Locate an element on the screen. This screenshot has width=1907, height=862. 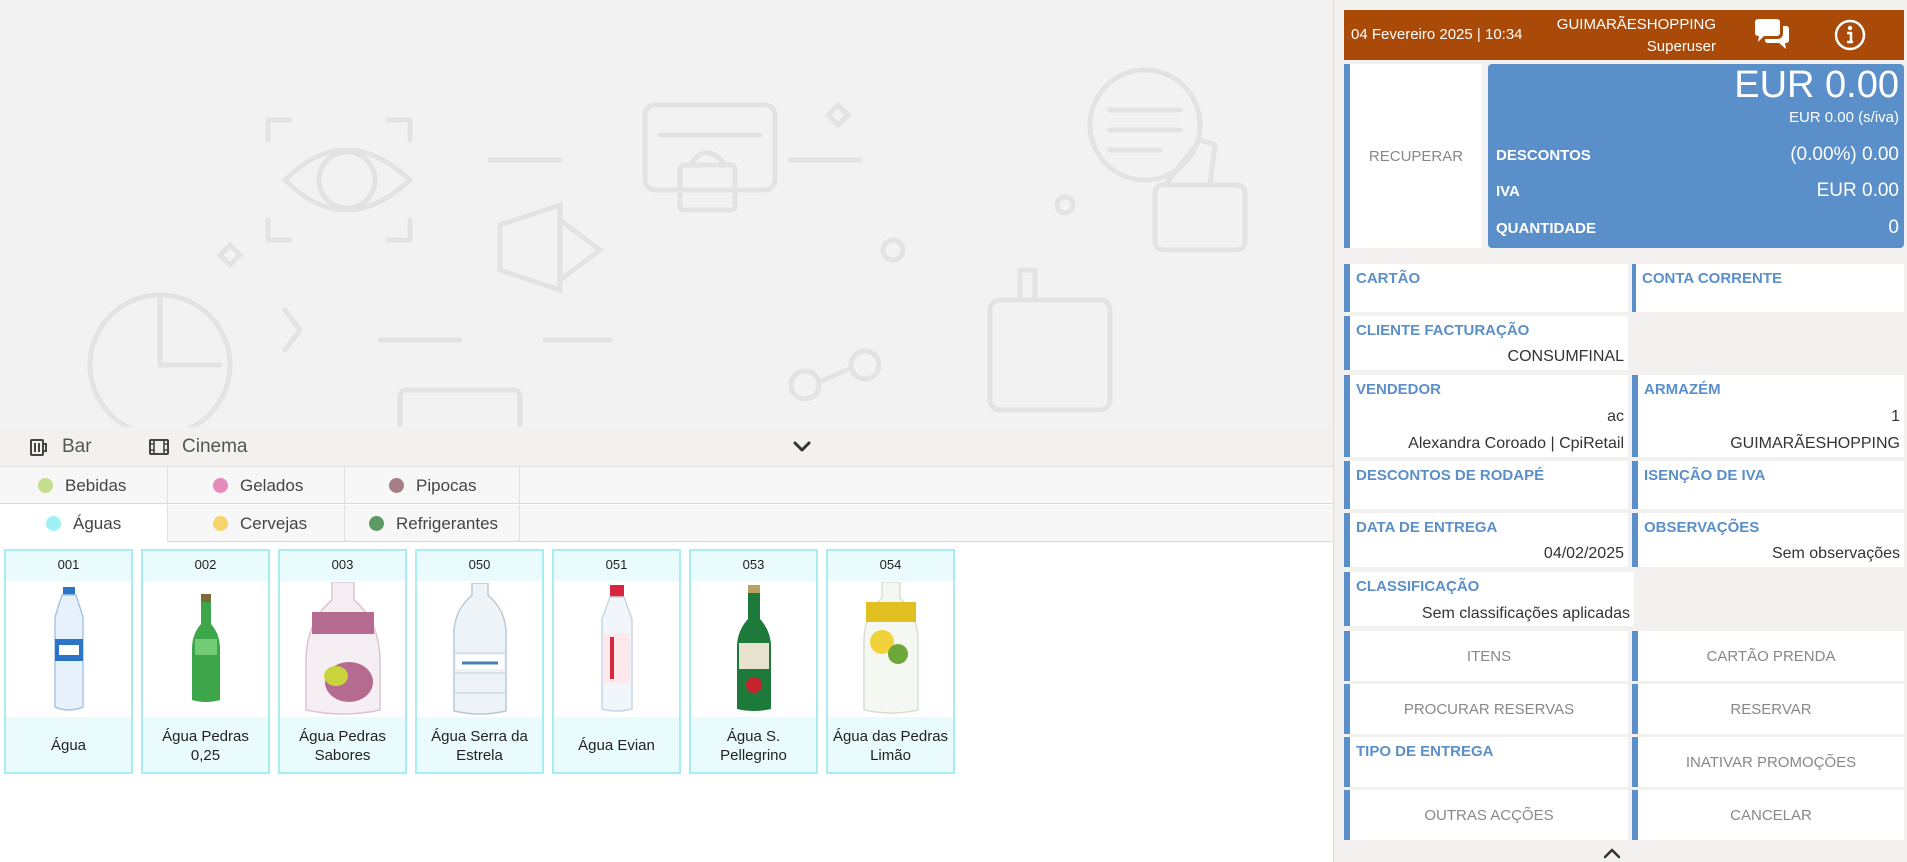
product-code: 051 is located at coordinates (616, 564).